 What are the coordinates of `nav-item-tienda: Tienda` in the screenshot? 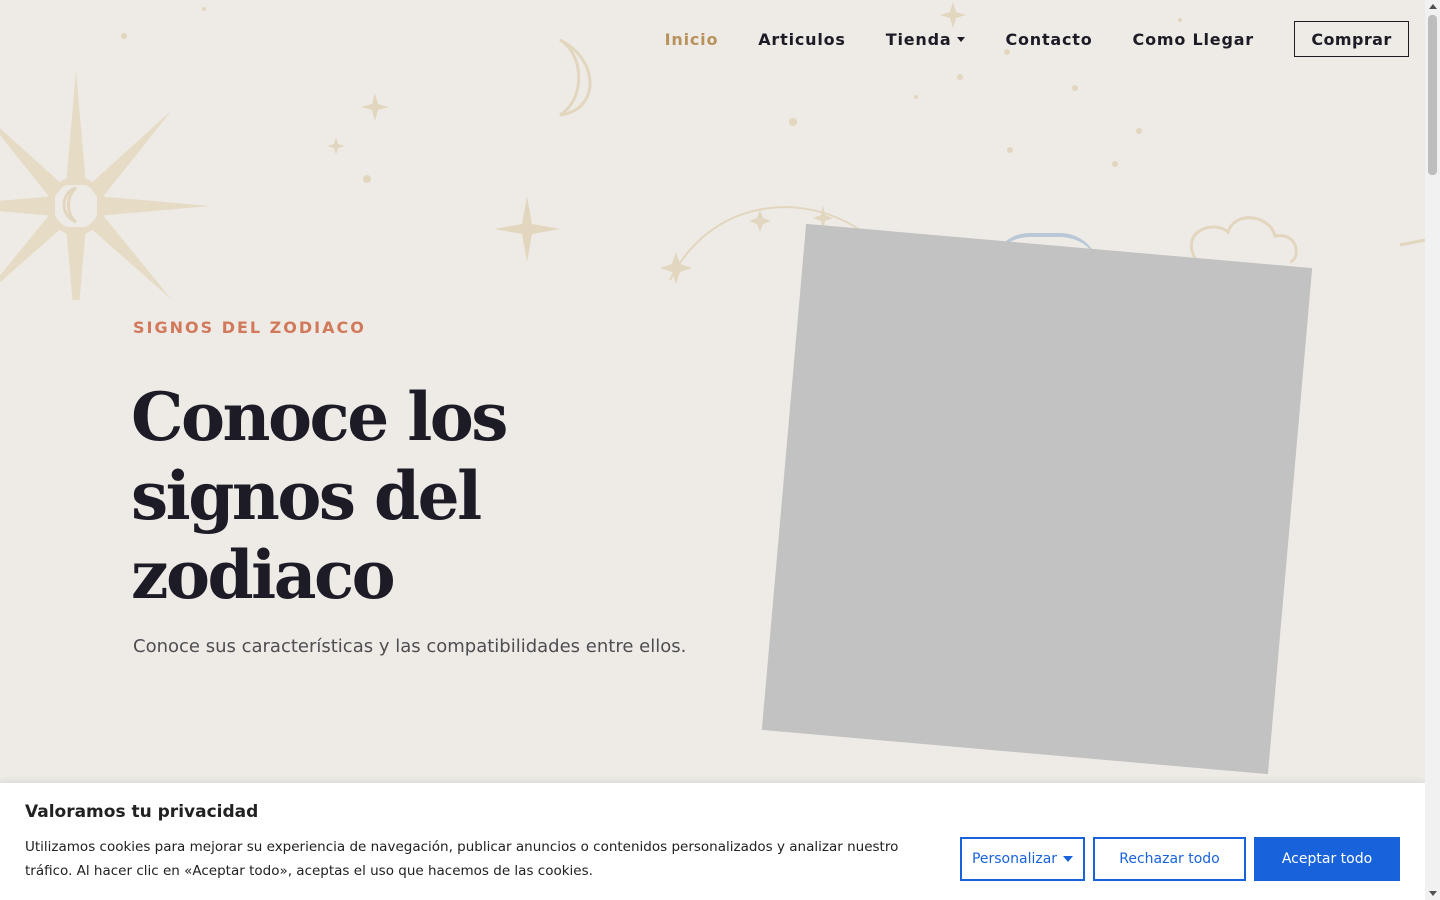 It's located at (926, 39).